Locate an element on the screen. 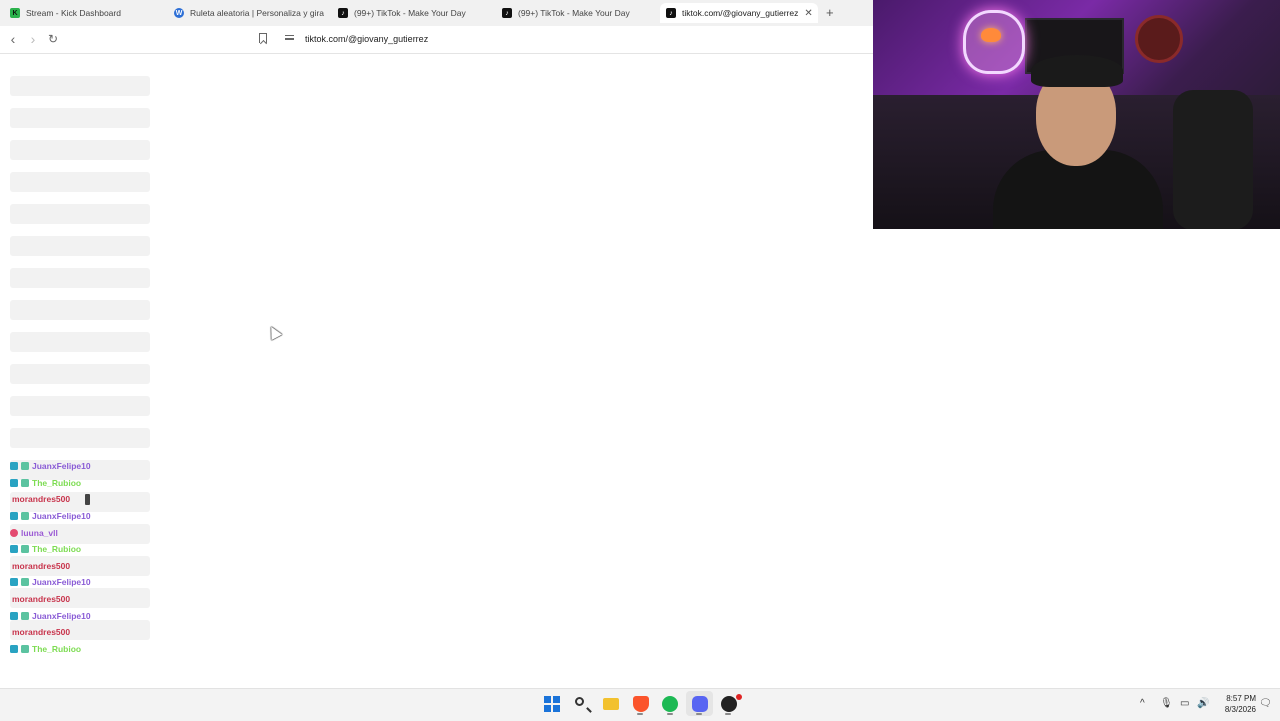 Image resolution: width=1280 pixels, height=721 pixels. file-explorer-icon is located at coordinates (611, 704).